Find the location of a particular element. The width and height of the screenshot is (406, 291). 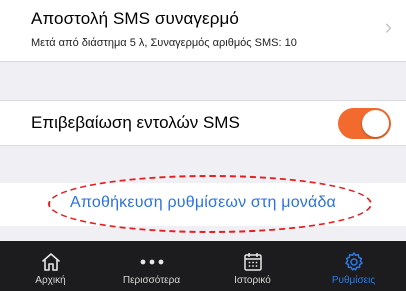

gear-icon is located at coordinates (353, 262).